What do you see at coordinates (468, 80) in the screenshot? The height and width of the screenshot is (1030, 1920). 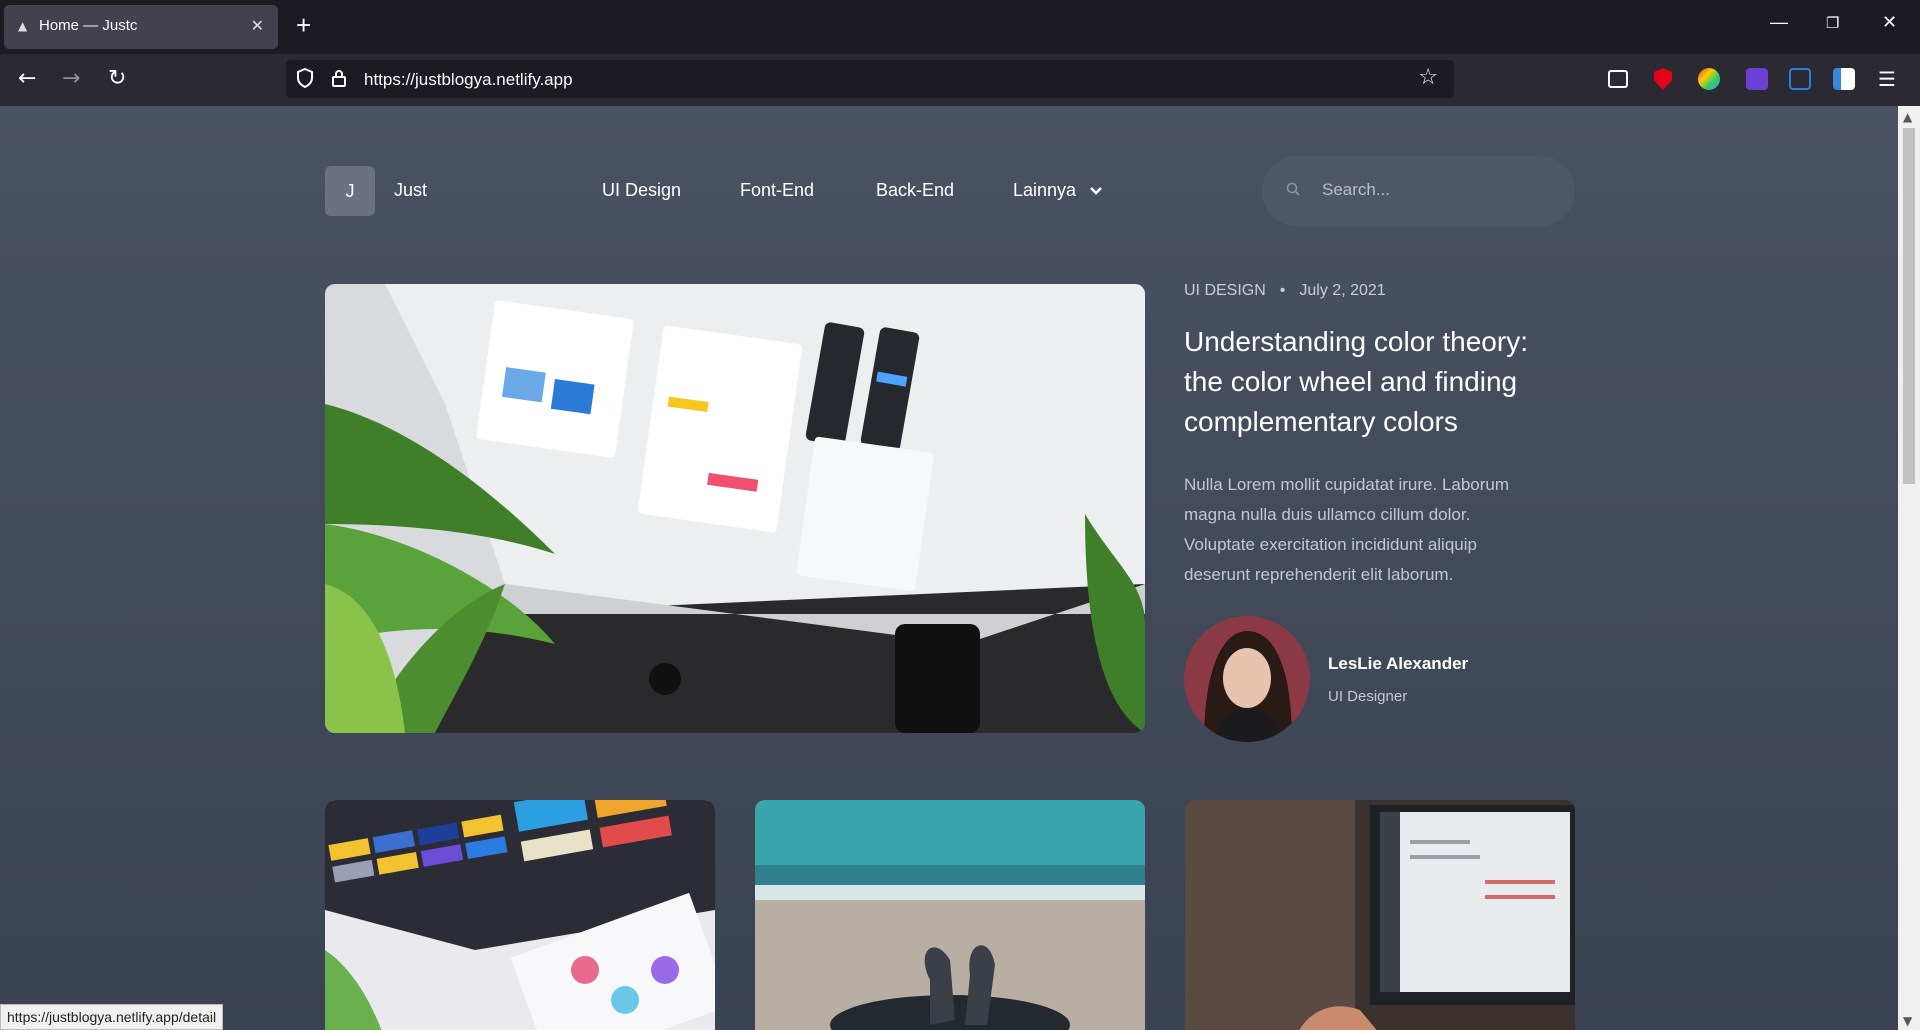 I see `url-text: https://justblogya.netlify.app` at bounding box center [468, 80].